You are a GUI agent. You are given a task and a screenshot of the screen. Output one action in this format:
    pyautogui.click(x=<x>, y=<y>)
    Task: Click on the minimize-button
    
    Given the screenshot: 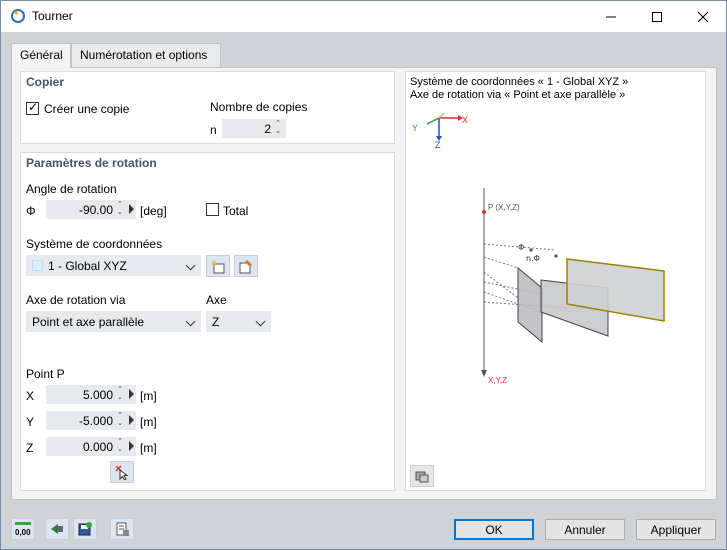 What is the action you would take?
    pyautogui.click(x=611, y=16)
    